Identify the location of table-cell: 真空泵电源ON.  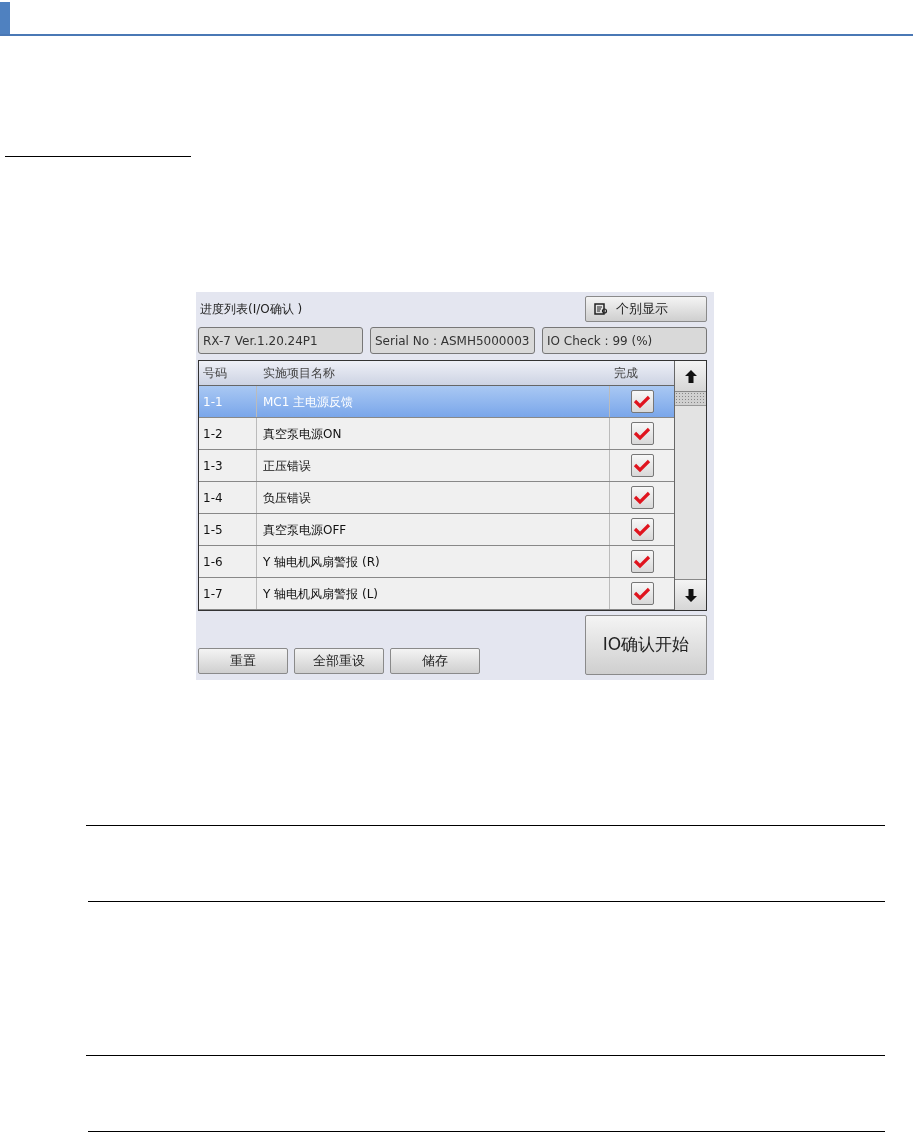
(433, 433).